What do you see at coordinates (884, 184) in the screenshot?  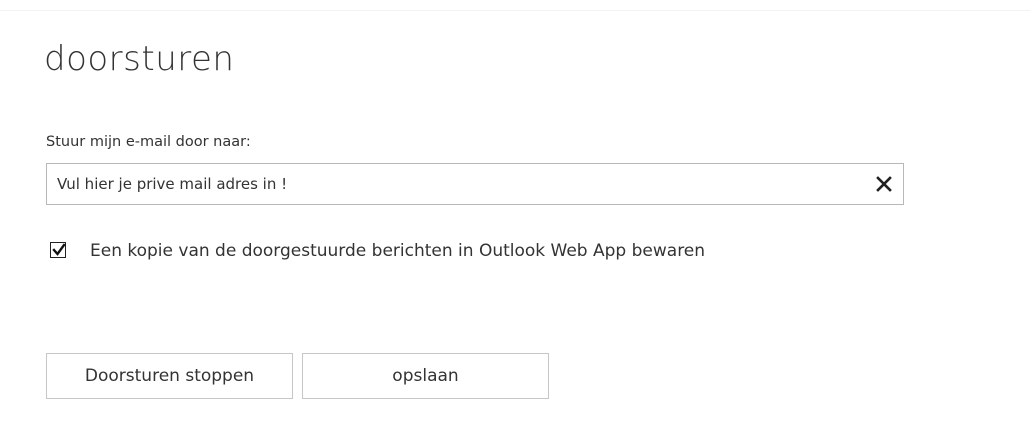 I see `close-icon` at bounding box center [884, 184].